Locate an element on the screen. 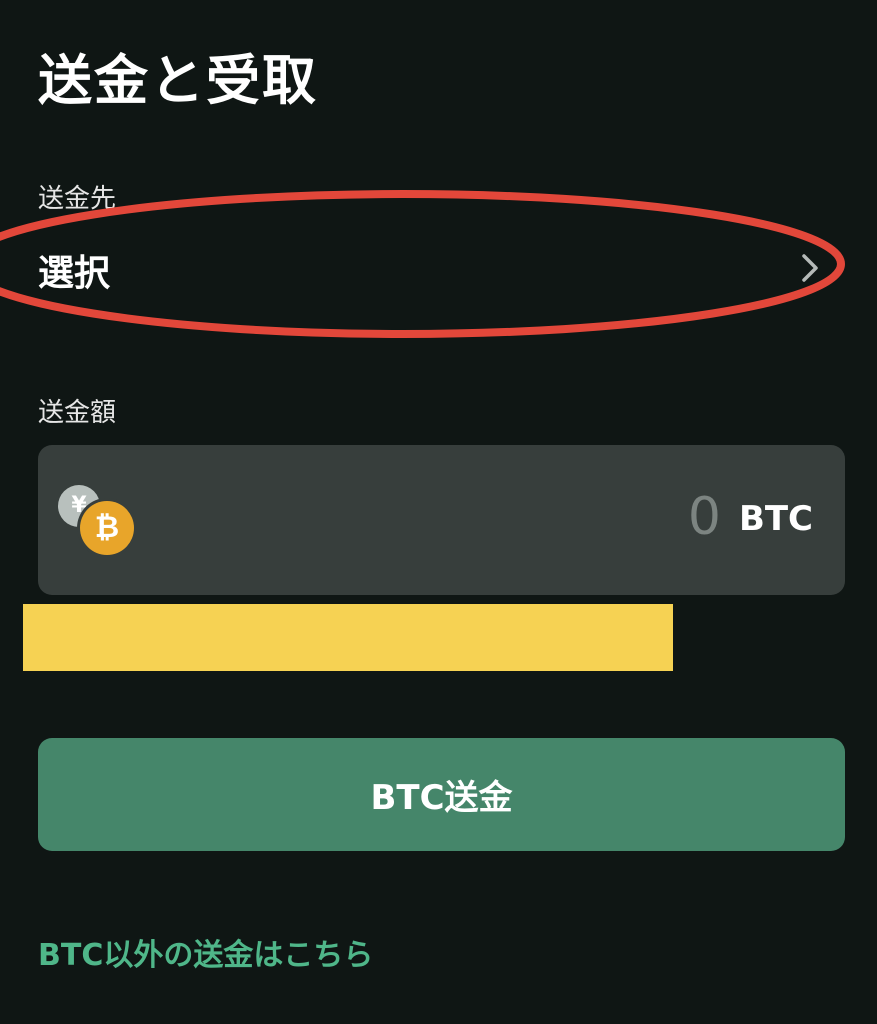  destination-select-row: 選択 is located at coordinates (438, 268).